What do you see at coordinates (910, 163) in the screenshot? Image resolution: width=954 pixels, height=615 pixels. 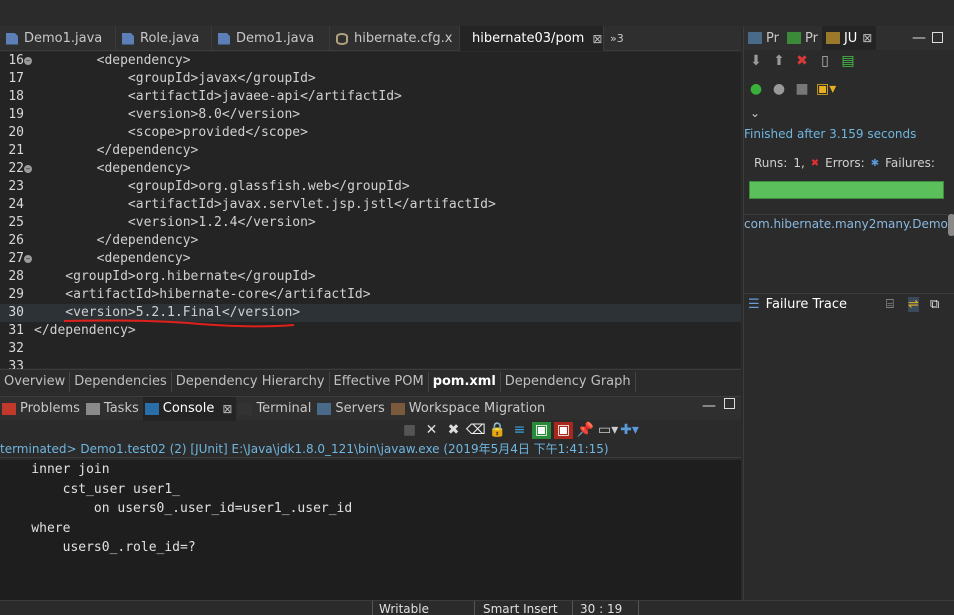 I see `failures-label: Failures:` at bounding box center [910, 163].